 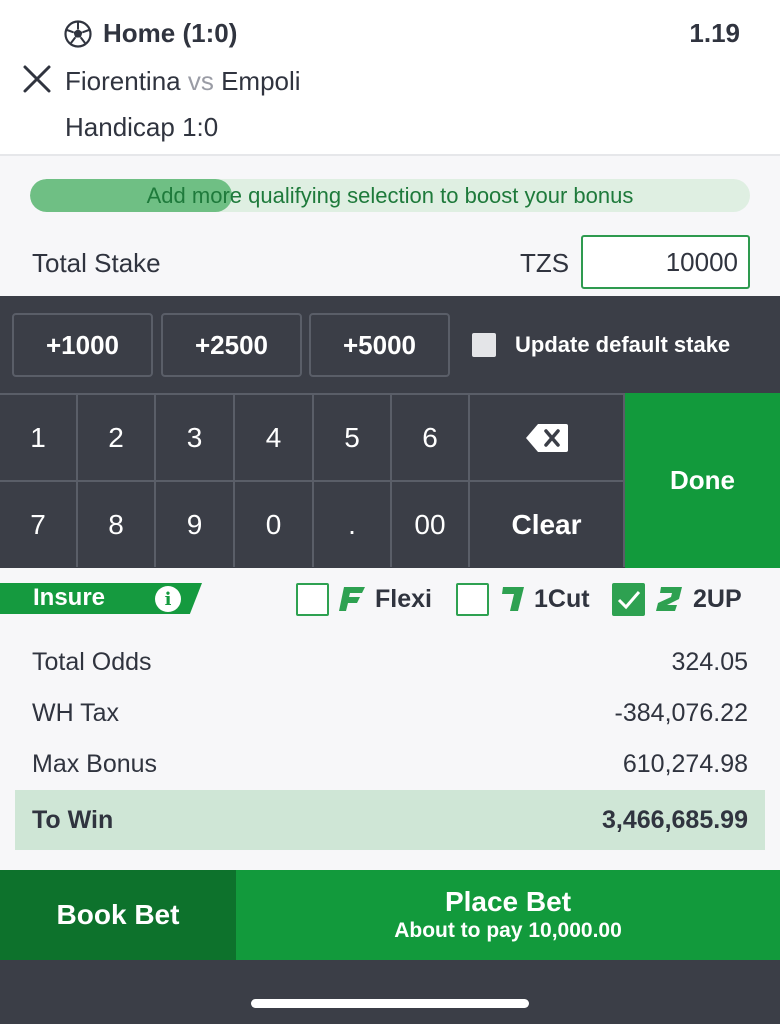 I want to click on done-button: Done, so click(x=702, y=480).